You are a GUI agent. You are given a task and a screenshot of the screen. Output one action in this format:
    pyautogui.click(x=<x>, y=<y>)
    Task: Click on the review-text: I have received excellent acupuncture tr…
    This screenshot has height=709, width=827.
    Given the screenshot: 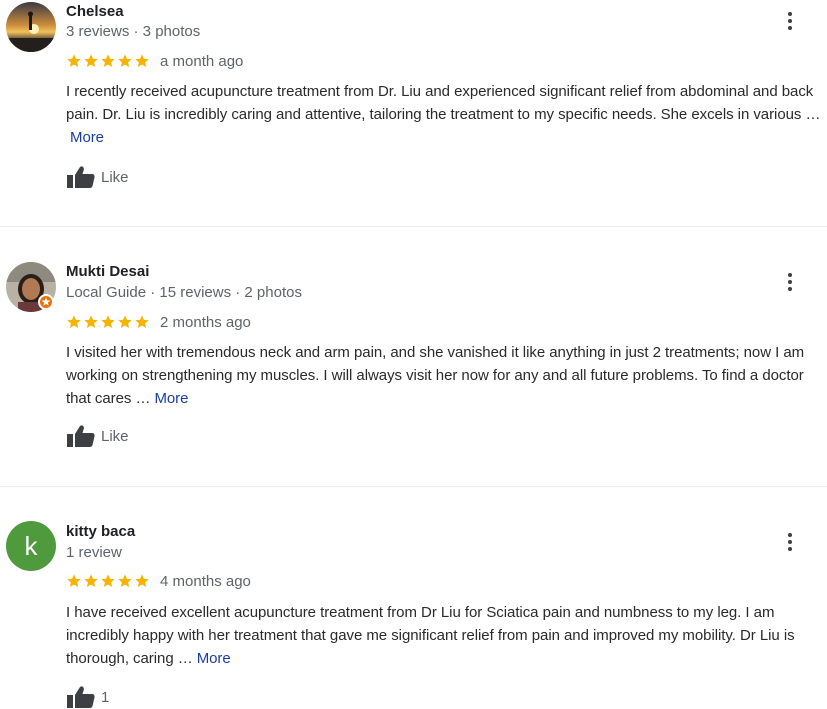 What is the action you would take?
    pyautogui.click(x=430, y=635)
    